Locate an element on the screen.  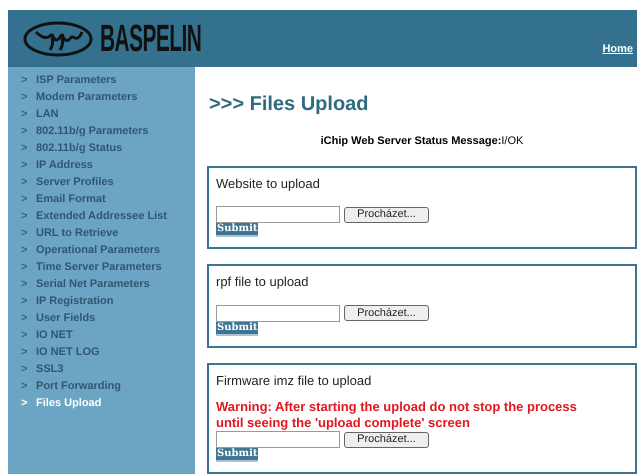
home-link: Home is located at coordinates (617, 48).